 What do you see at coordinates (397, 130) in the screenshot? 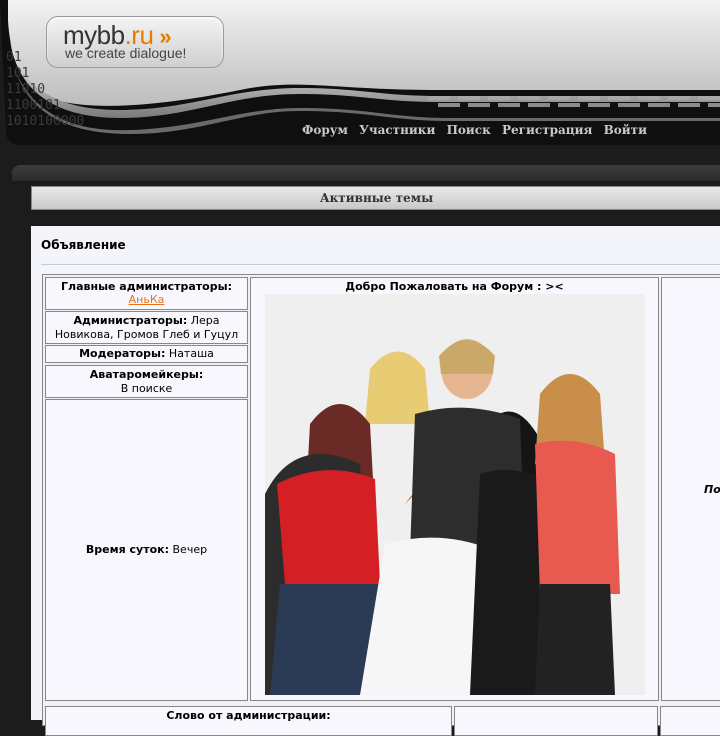
I see `nav-members: Участники` at bounding box center [397, 130].